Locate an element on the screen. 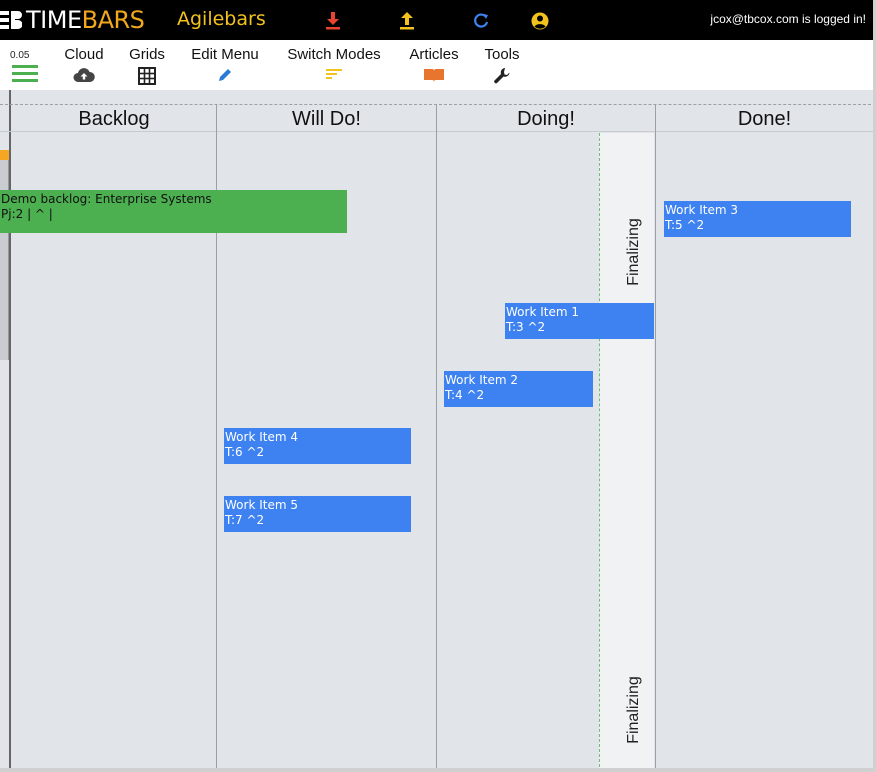 This screenshot has height=772, width=876. card-work-item-4: Work Item 4 T:6 ^2 is located at coordinates (317, 446).